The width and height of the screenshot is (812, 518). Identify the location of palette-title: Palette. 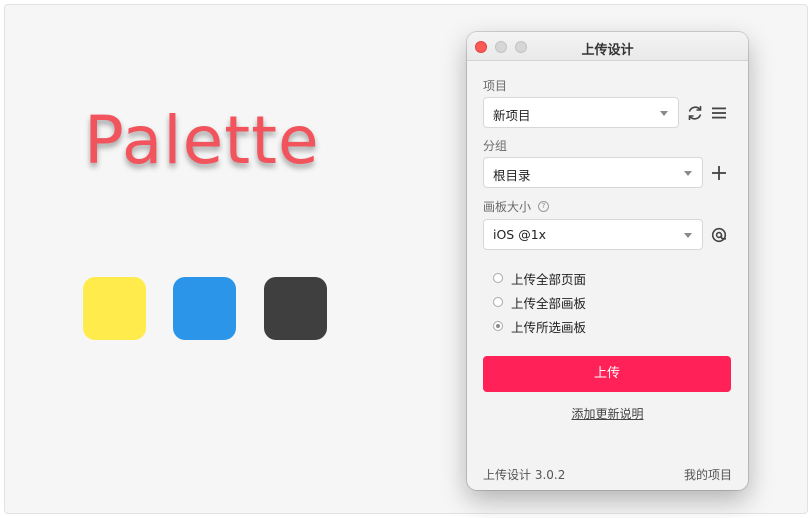
(202, 140).